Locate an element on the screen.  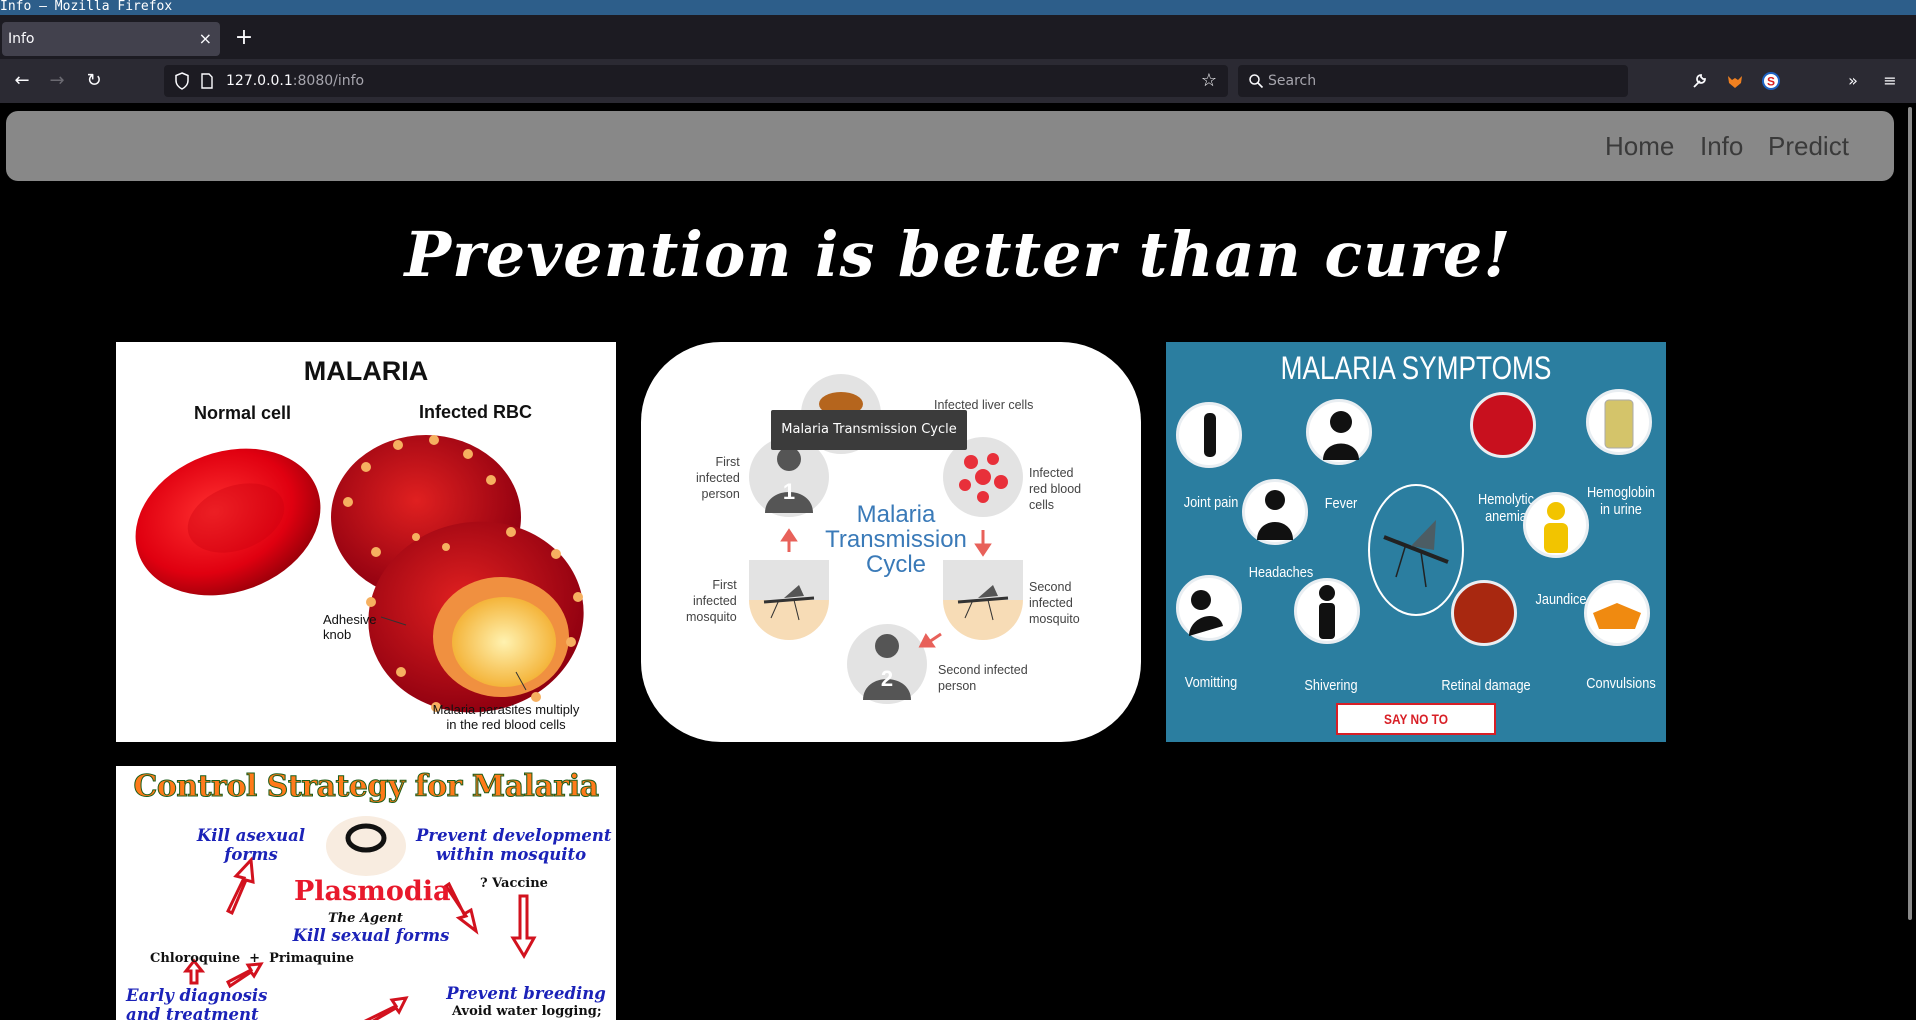
url-text: 127.0.0.1:8080/info is located at coordinates (295, 81).